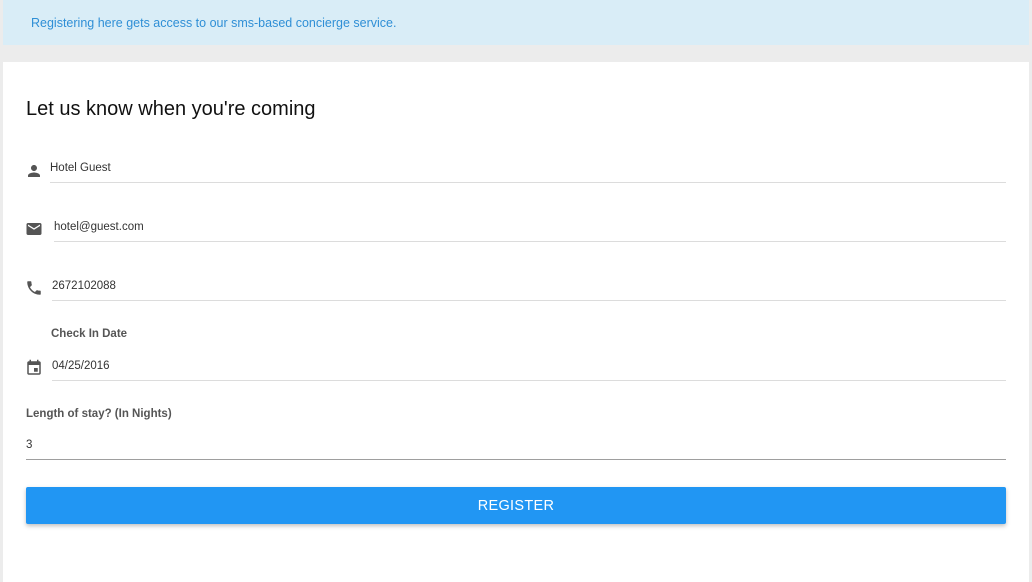 This screenshot has width=1032, height=582. I want to click on checkin-field-row, so click(515, 368).